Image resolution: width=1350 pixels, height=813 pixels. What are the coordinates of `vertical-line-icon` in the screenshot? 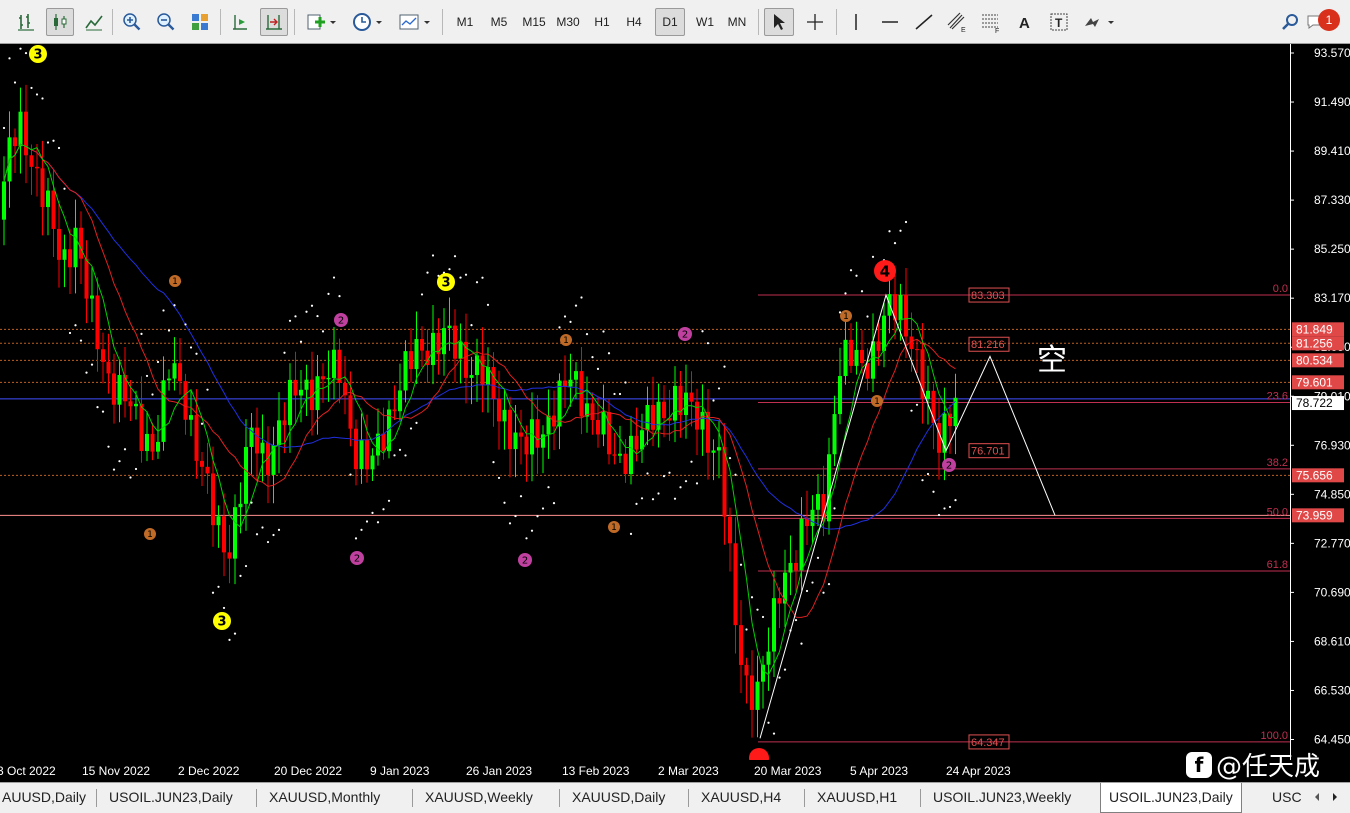 It's located at (856, 22).